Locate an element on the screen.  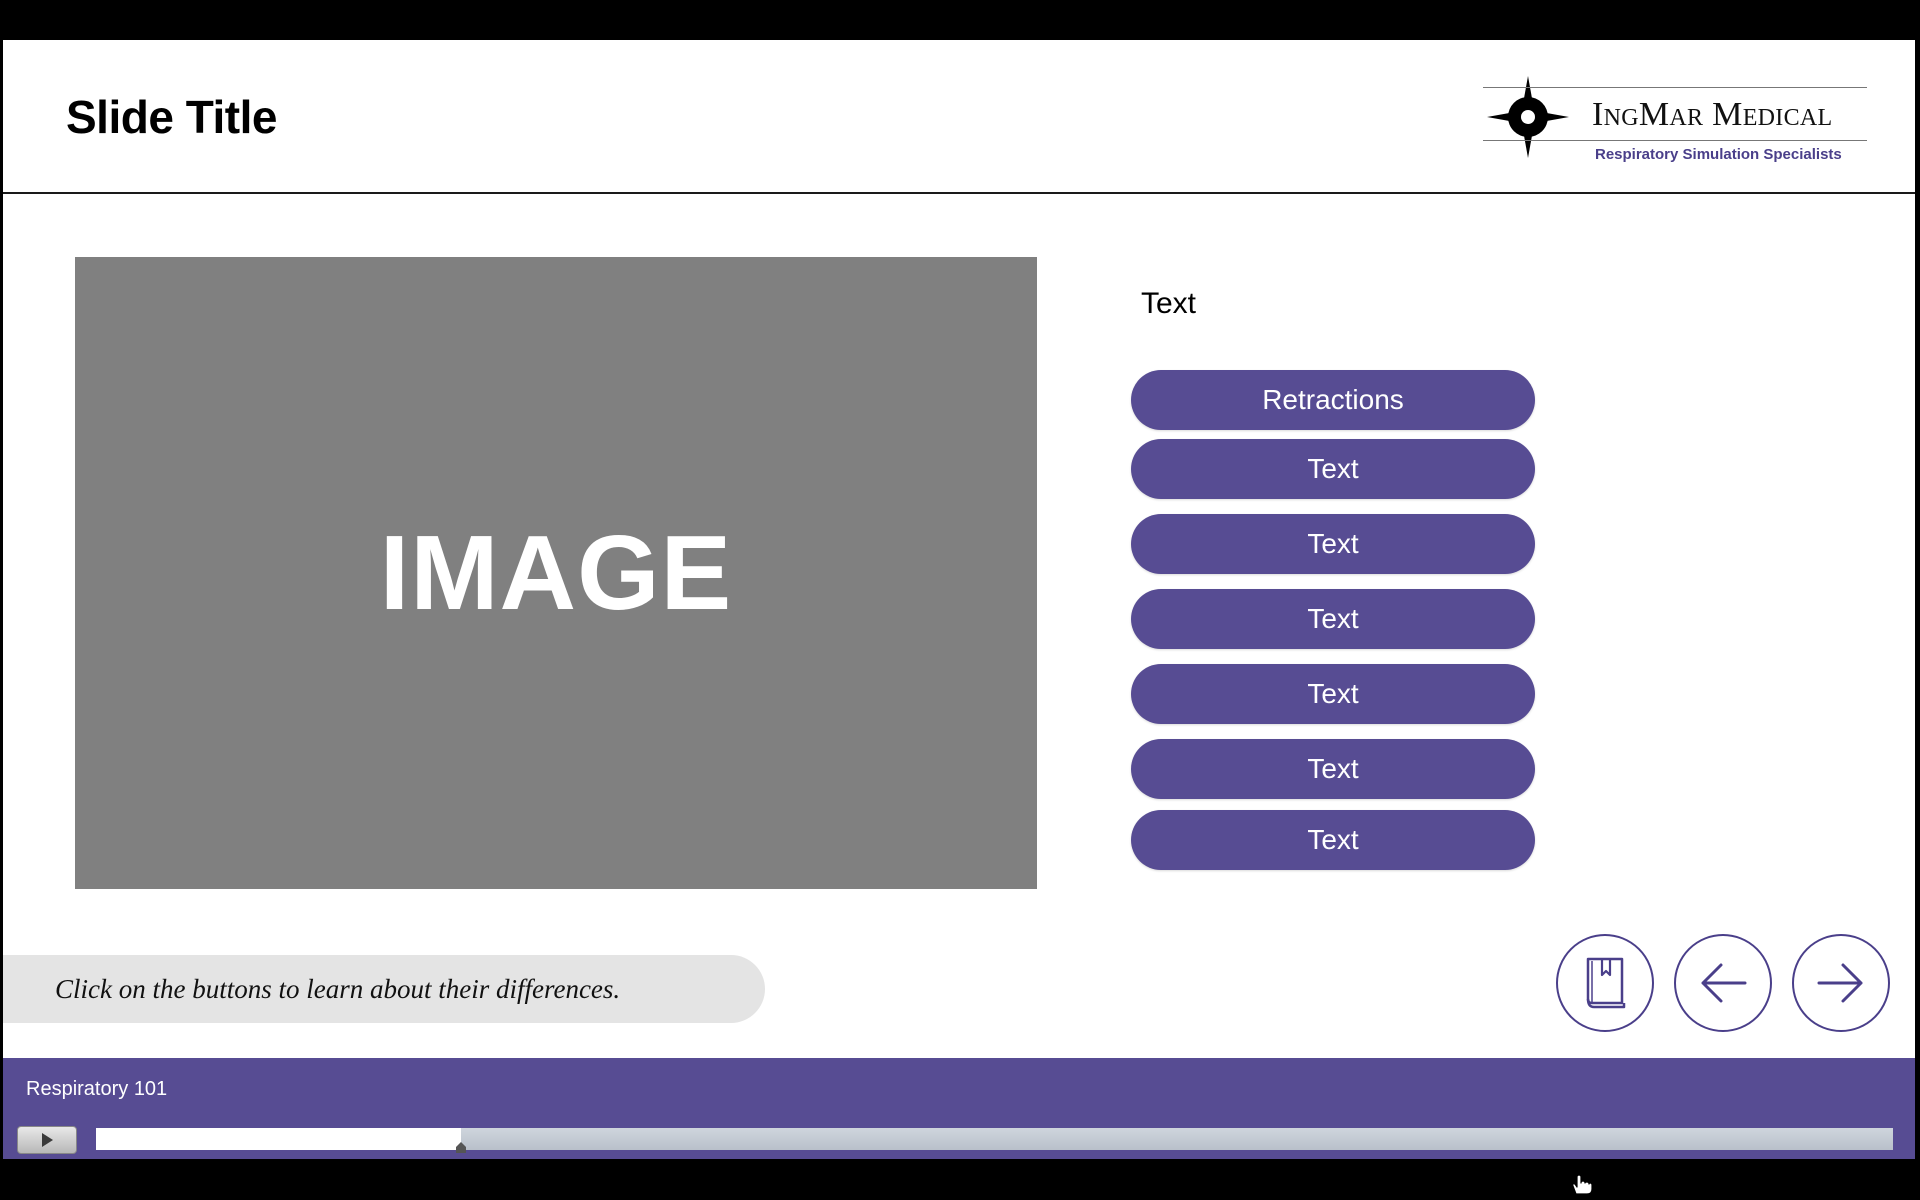
arrow-left-icon is located at coordinates (1724, 983).